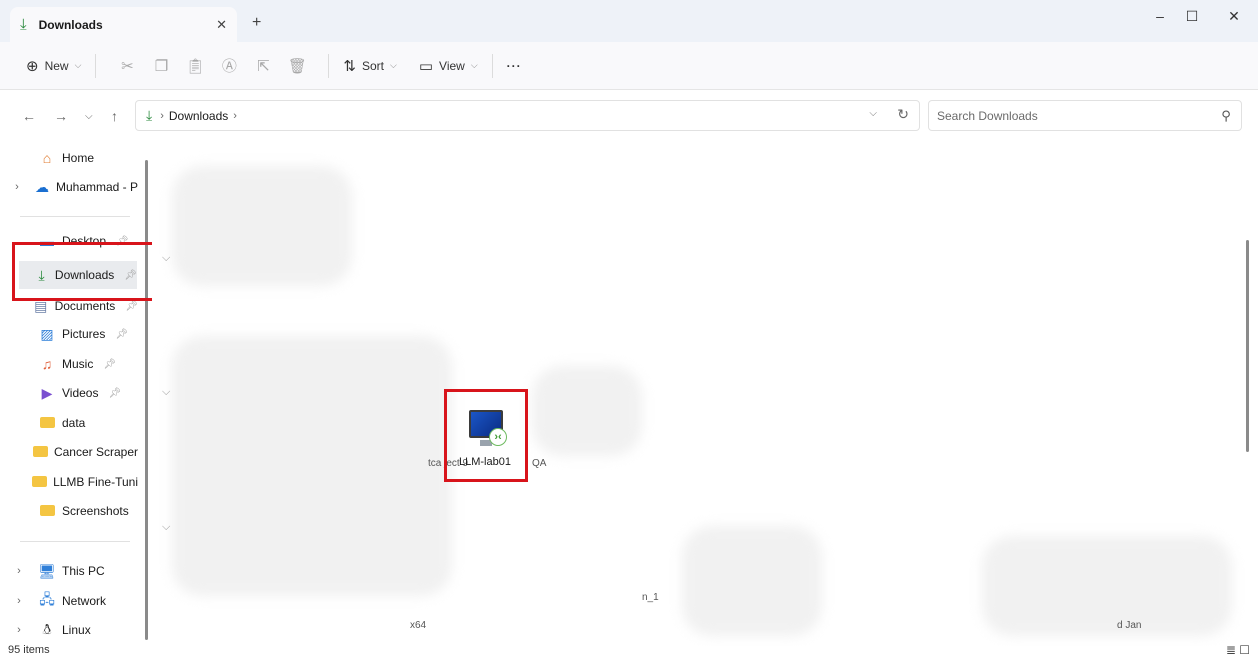 This screenshot has width=1258, height=656. Describe the element at coordinates (61, 116) in the screenshot. I see `forward-arrow-icon: →` at that location.